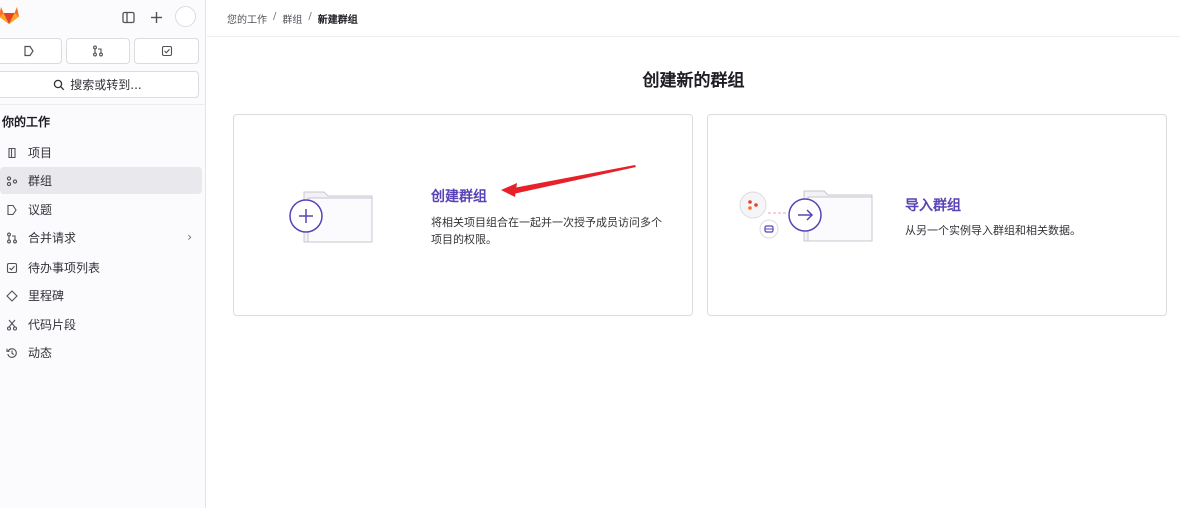 This screenshot has height=508, width=1180. I want to click on top-bar: 您的工作 / 群组 / 新建群组, so click(693, 18).